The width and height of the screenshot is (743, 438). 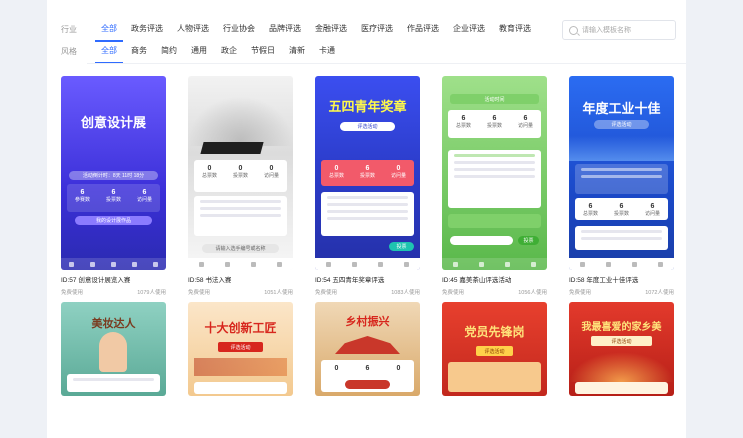 I want to click on thumb-stats-card: 6 总票数 6 投票数 6 访问量, so click(x=621, y=209).